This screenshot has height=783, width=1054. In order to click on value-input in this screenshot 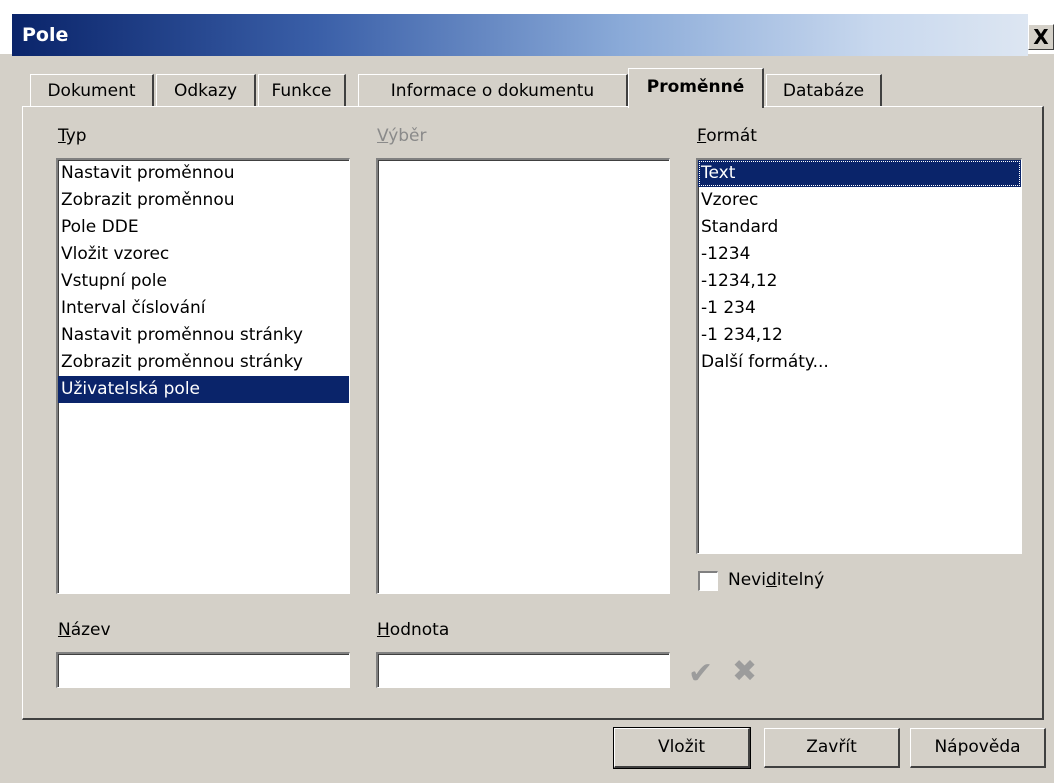, I will do `click(523, 670)`.